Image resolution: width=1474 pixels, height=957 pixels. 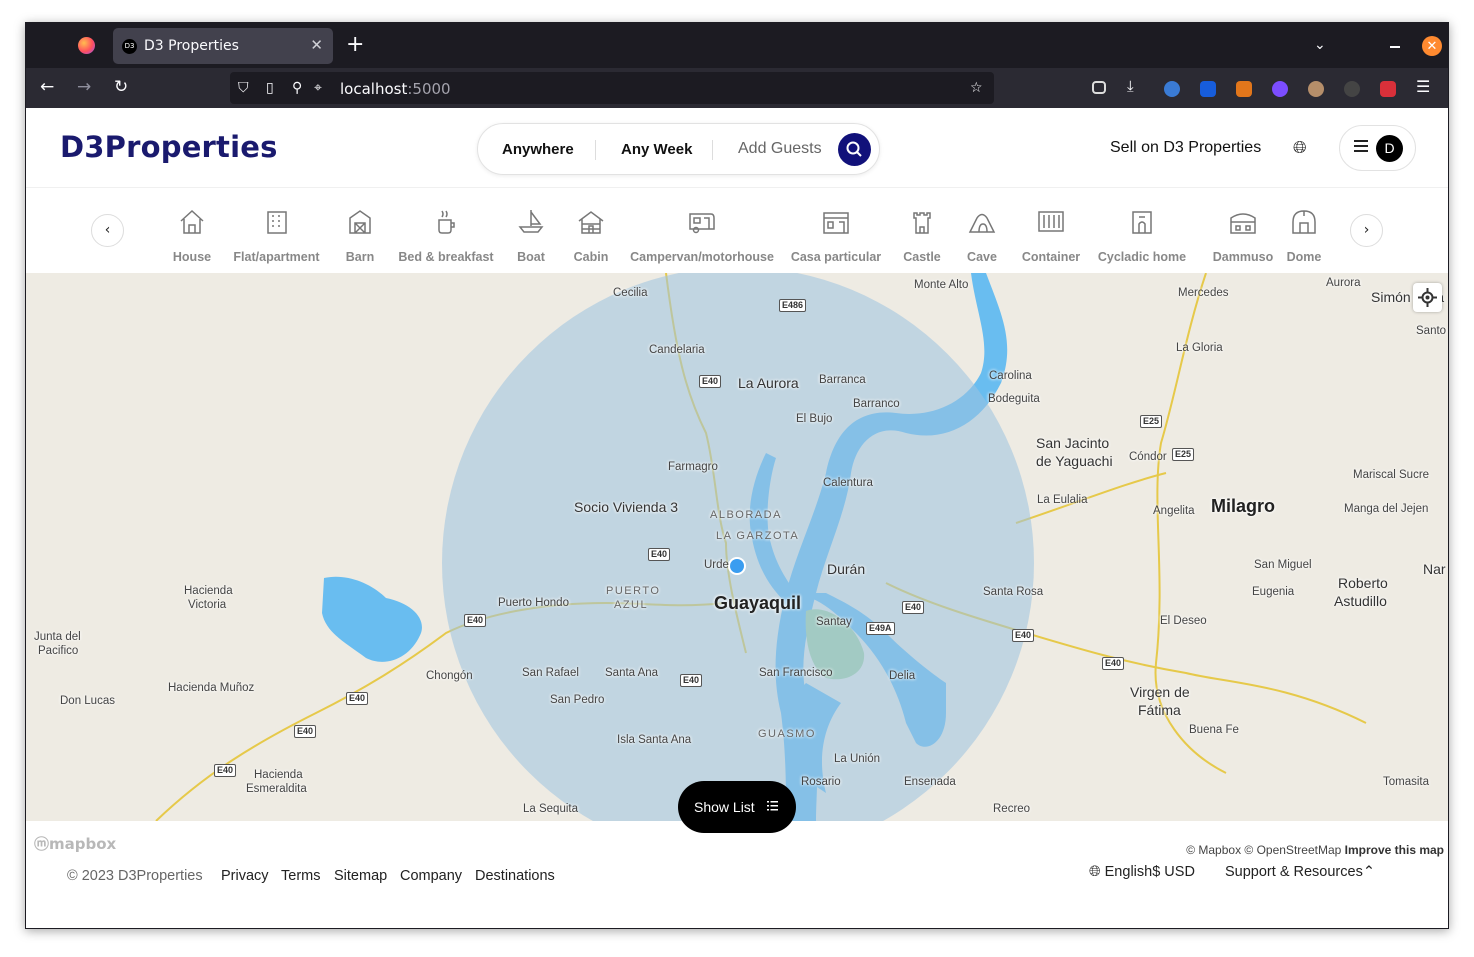 I want to click on bookmark-star-icon: ☆, so click(x=976, y=88).